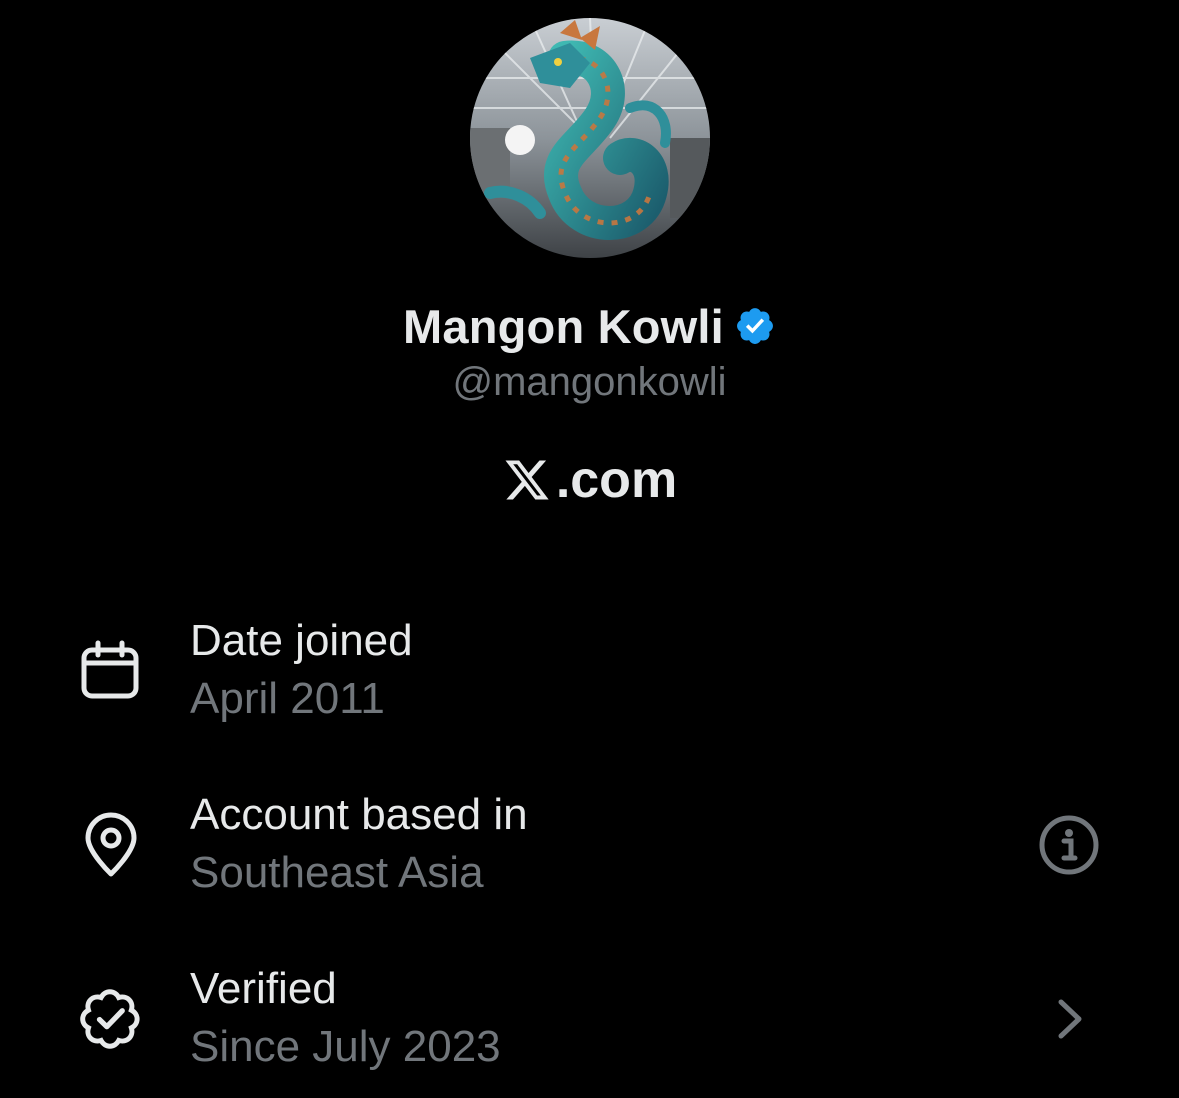 The width and height of the screenshot is (1179, 1098). Describe the element at coordinates (301, 640) in the screenshot. I see `row-label: Date joined` at that location.